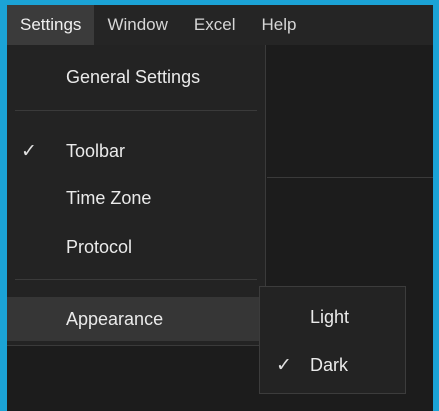 The height and width of the screenshot is (411, 439). What do you see at coordinates (136, 151) in the screenshot?
I see `menu-item-toolbar: ✓ Toolbar` at bounding box center [136, 151].